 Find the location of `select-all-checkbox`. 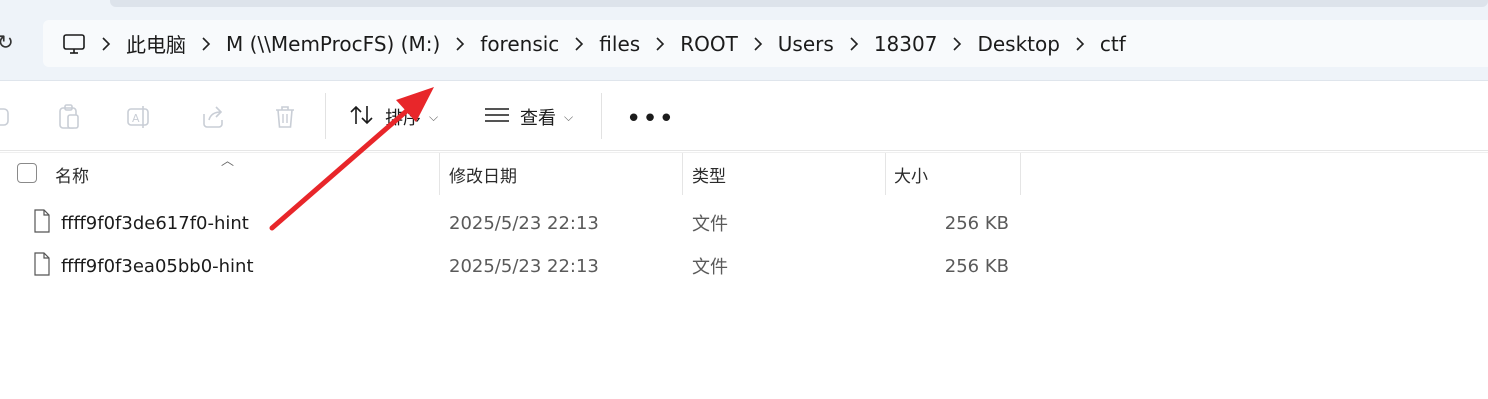

select-all-checkbox is located at coordinates (27, 173).